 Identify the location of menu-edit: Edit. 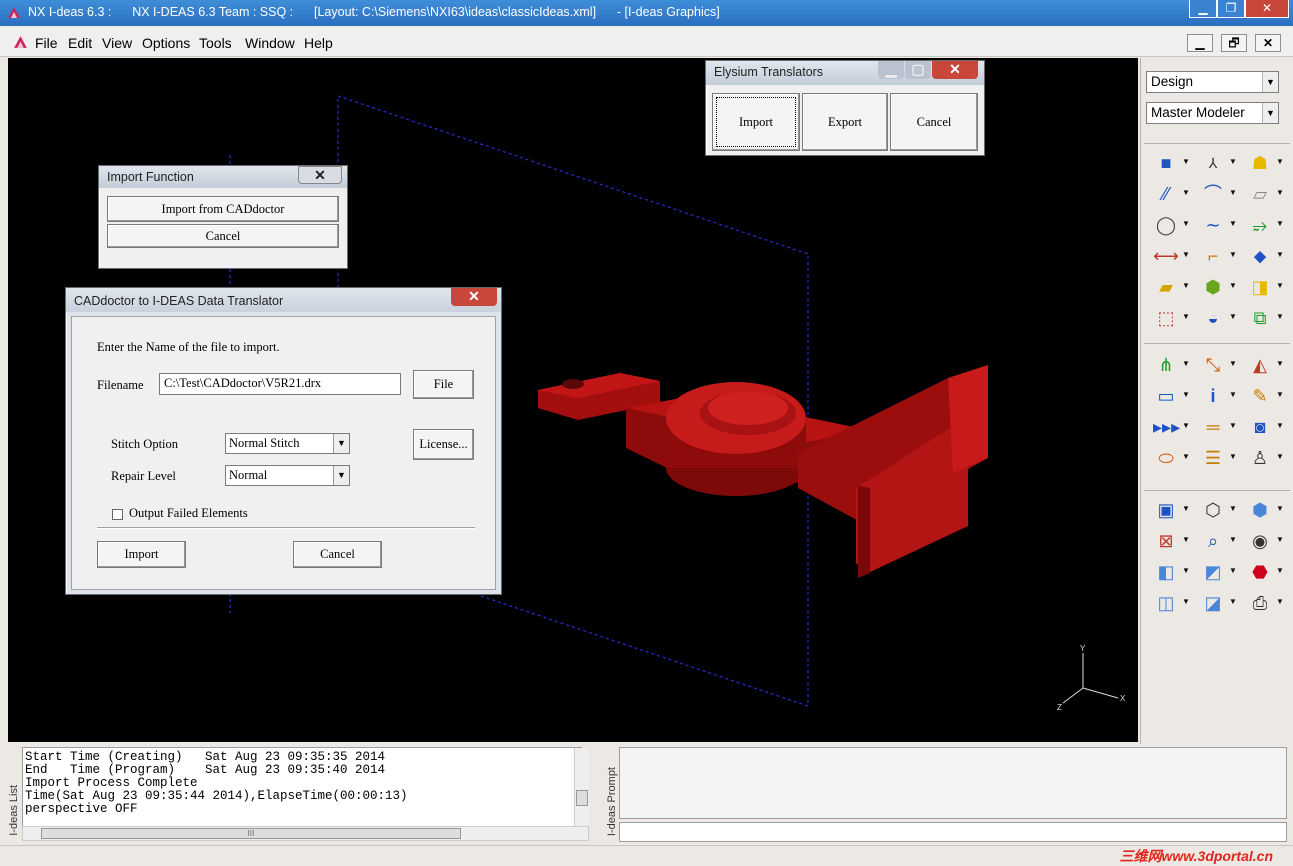
(80, 43).